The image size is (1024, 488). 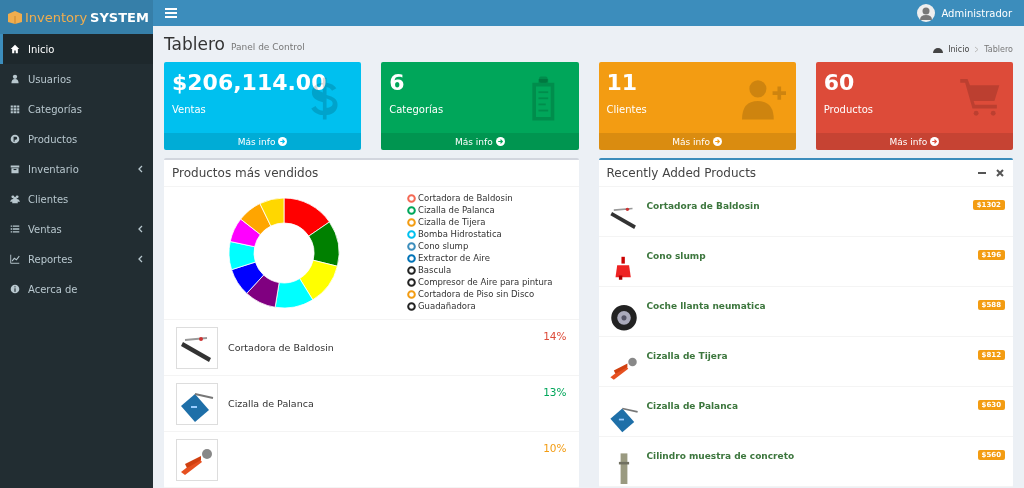 I want to click on stat-label: Categorías, so click(x=416, y=109).